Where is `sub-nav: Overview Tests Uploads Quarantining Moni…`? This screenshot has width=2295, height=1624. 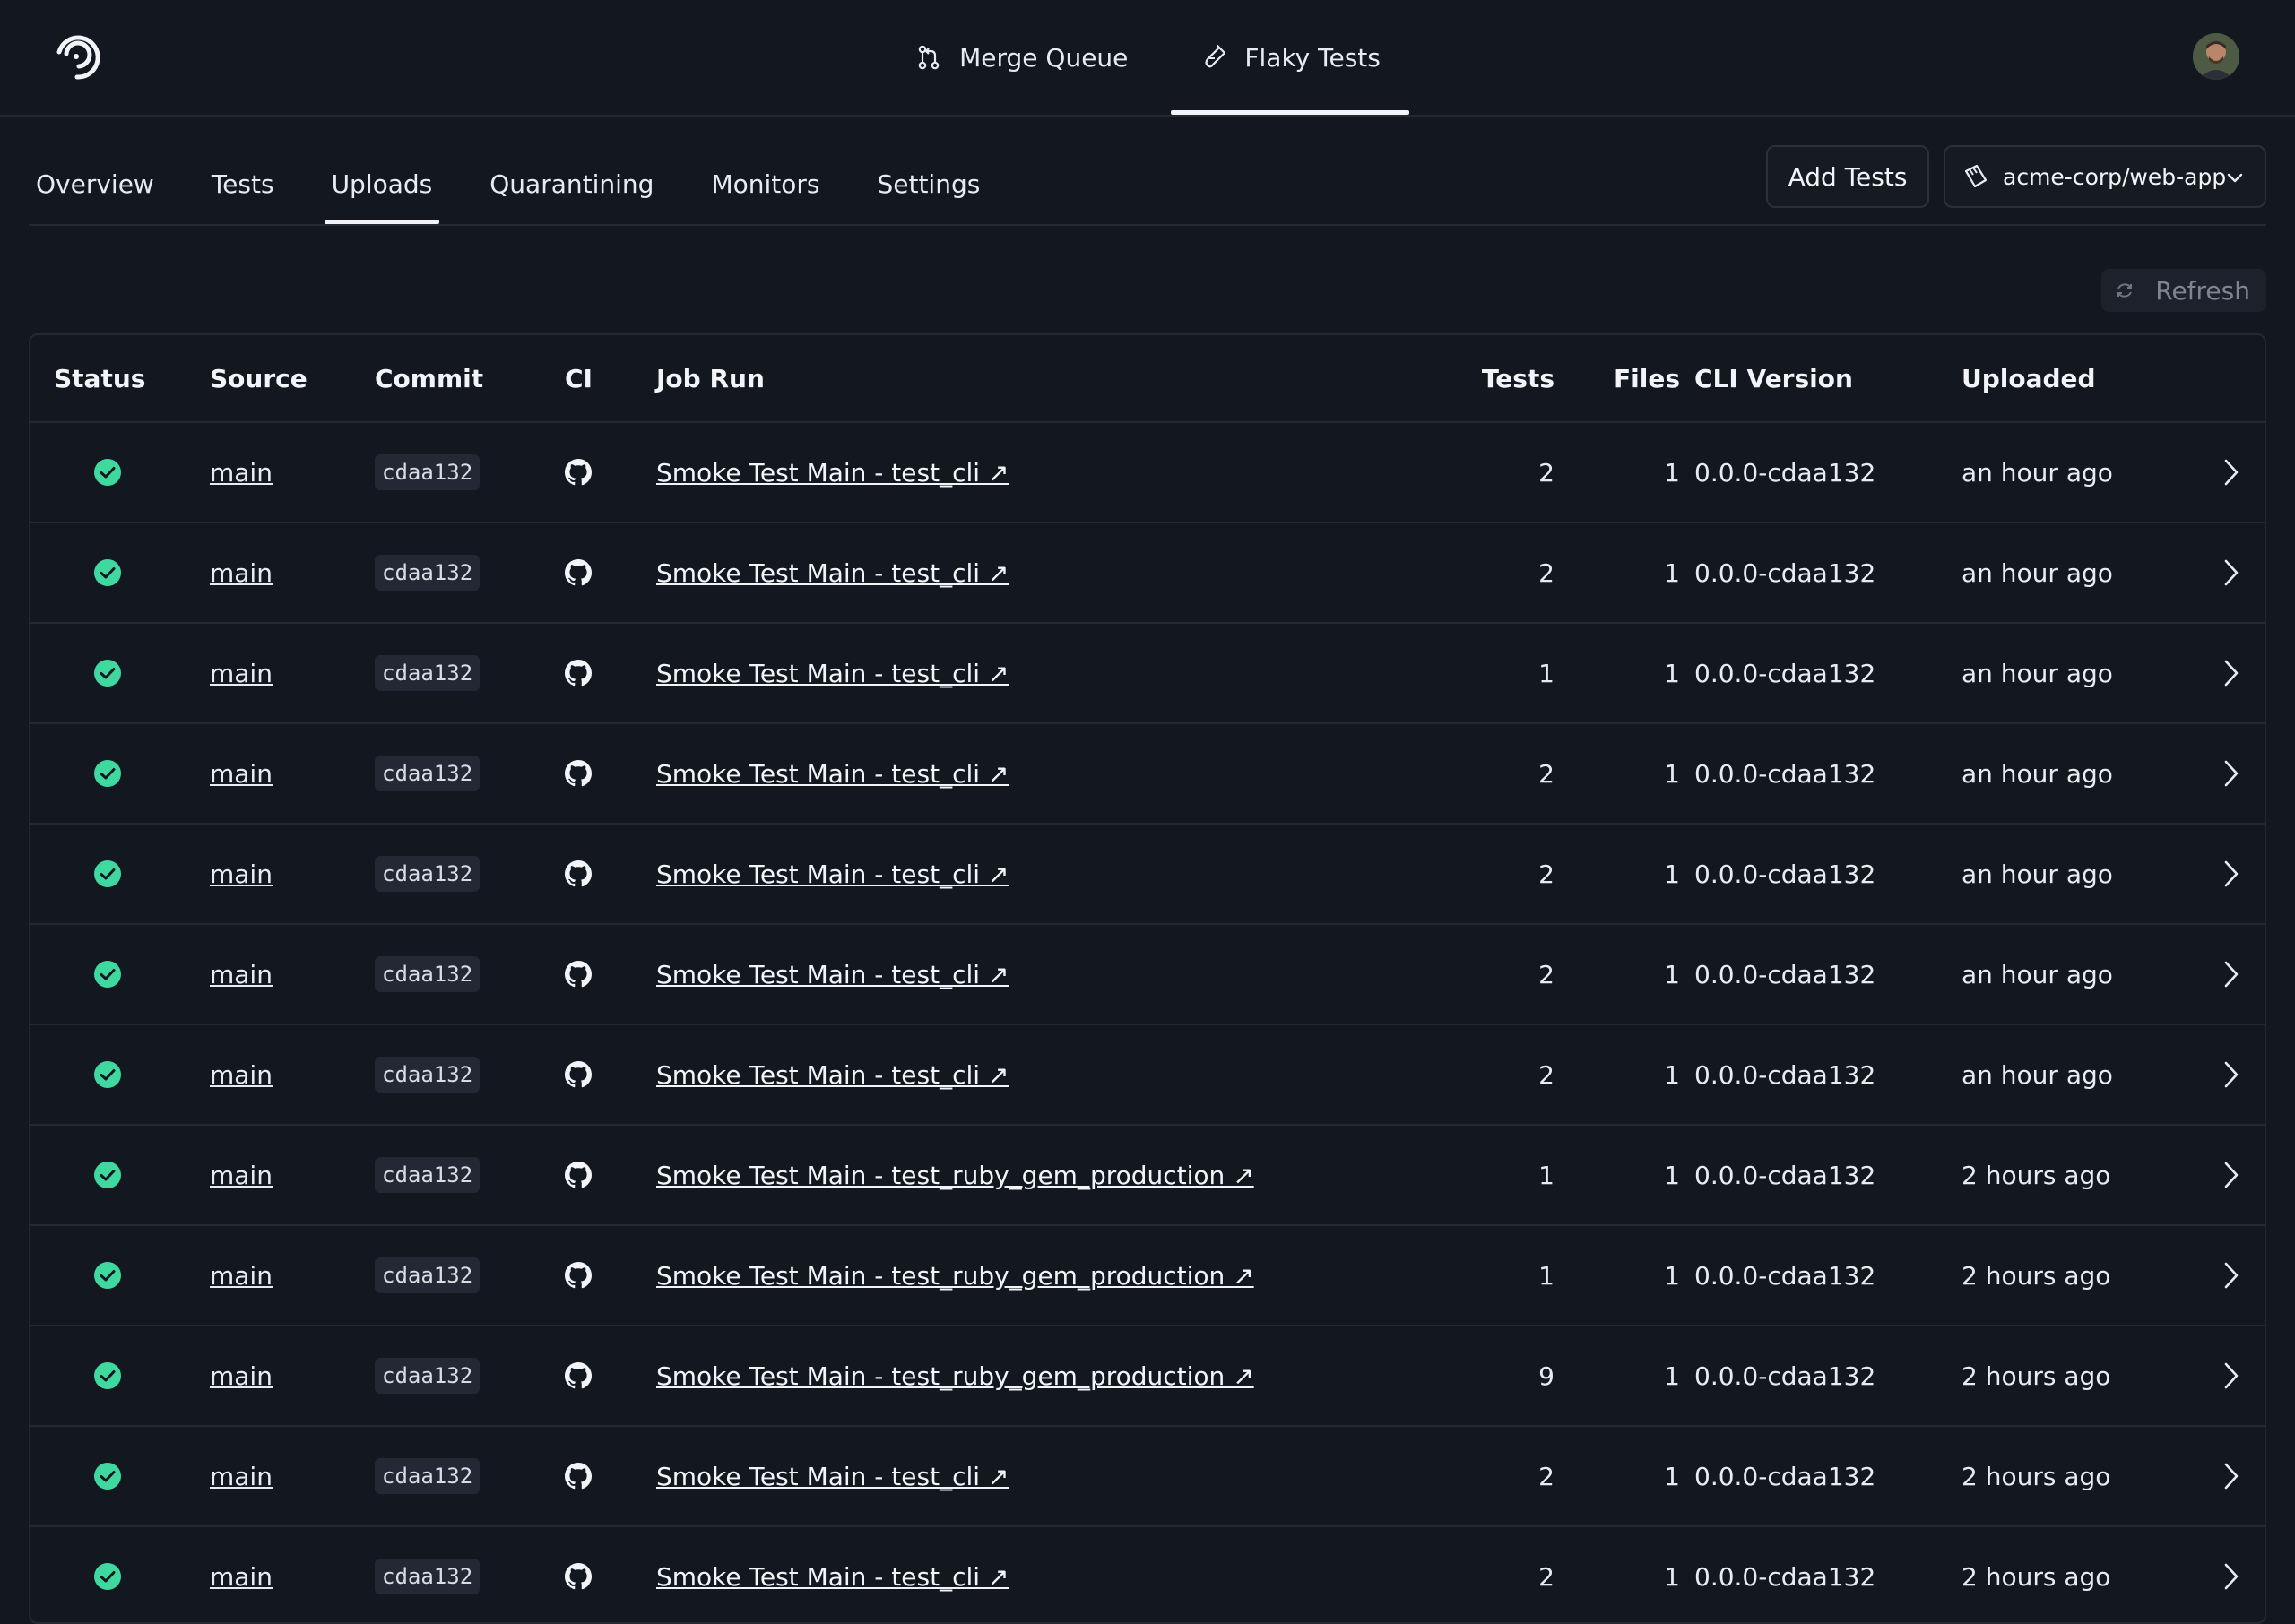
sub-nav: Overview Tests Uploads Quarantining Moni… is located at coordinates (1148, 185).